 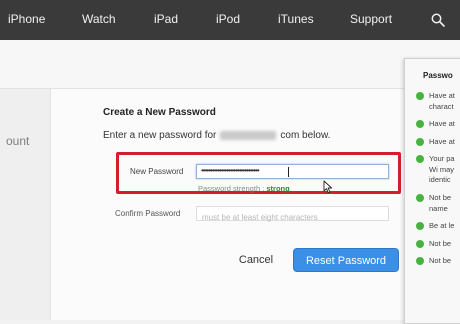 I want to click on cancel-button: Cancel, so click(x=256, y=260).